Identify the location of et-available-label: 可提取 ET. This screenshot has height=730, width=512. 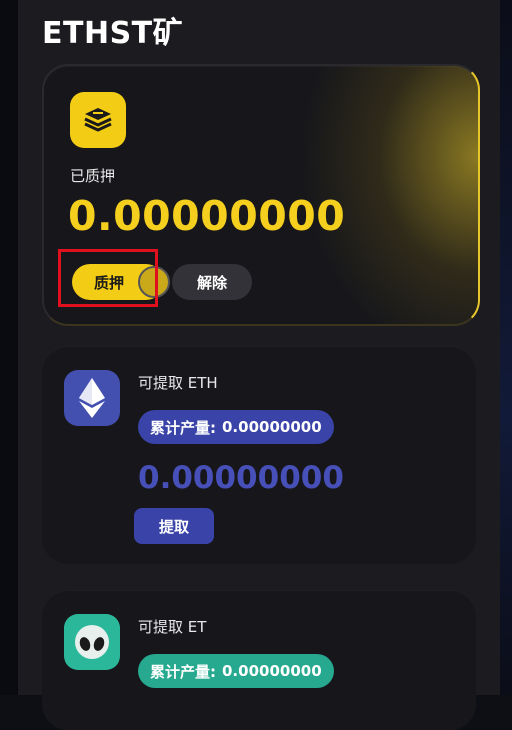
(172, 627).